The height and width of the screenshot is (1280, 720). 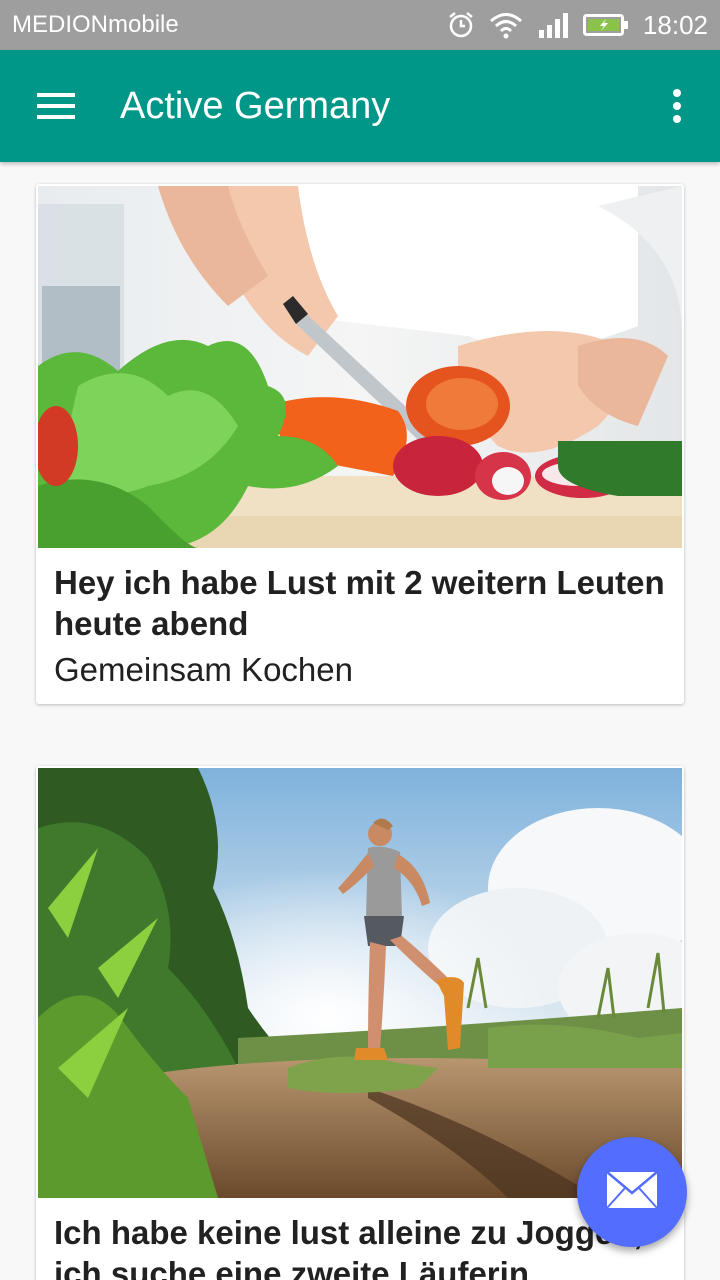 I want to click on app-bar: Active Germany, so click(x=360, y=106).